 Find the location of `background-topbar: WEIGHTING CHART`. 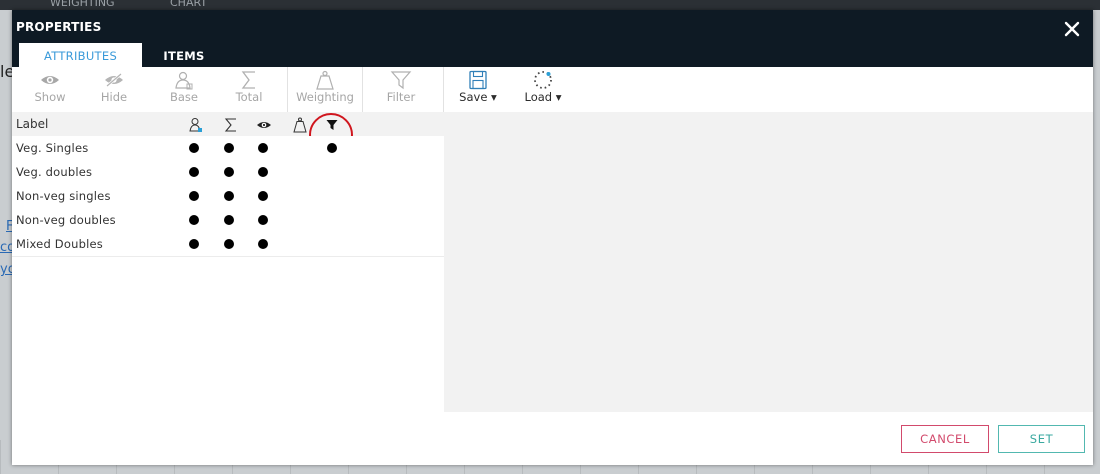

background-topbar: WEIGHTING CHART is located at coordinates (550, 5).